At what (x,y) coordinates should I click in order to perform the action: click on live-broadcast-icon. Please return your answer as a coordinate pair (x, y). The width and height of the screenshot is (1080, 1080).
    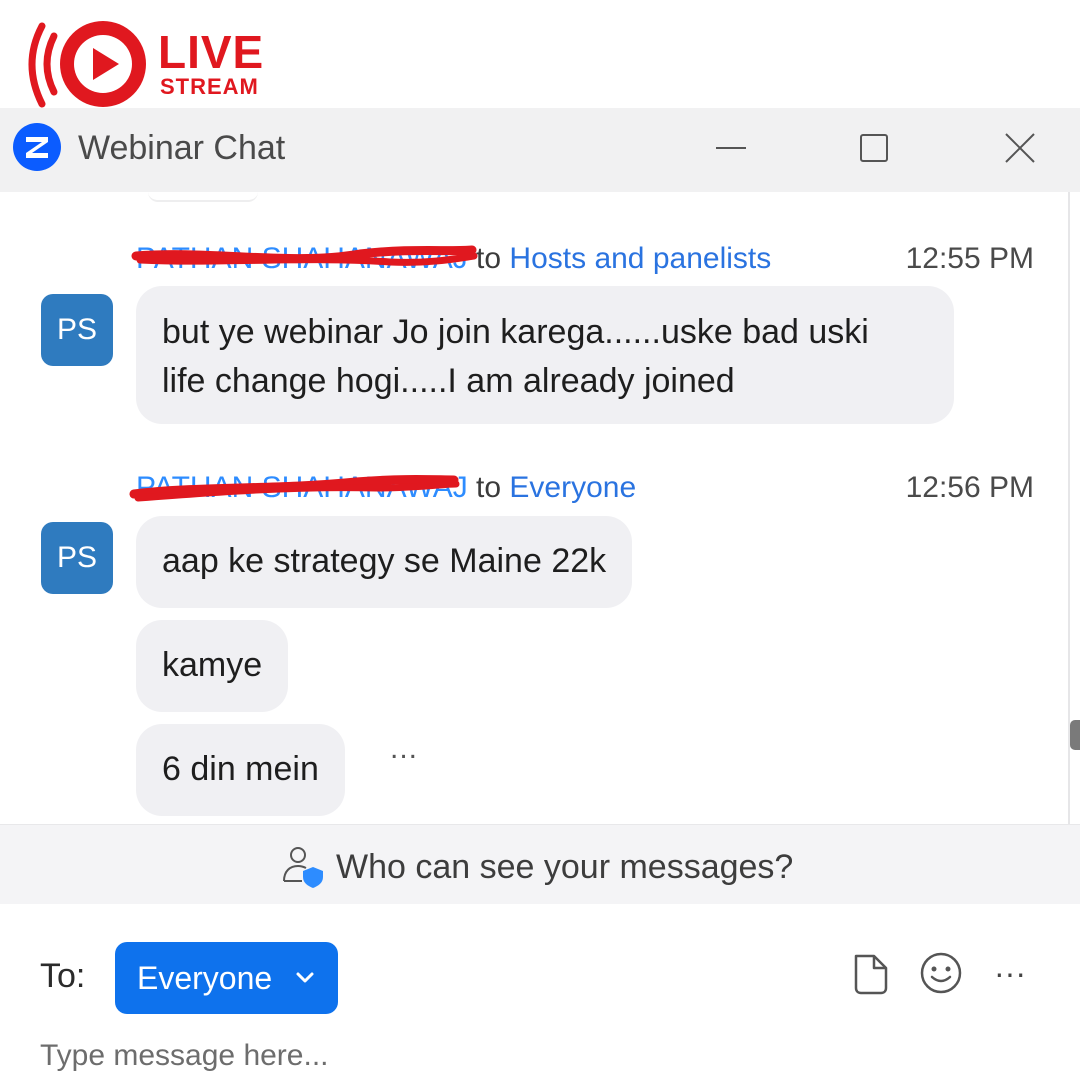
    Looking at the image, I should click on (87, 64).